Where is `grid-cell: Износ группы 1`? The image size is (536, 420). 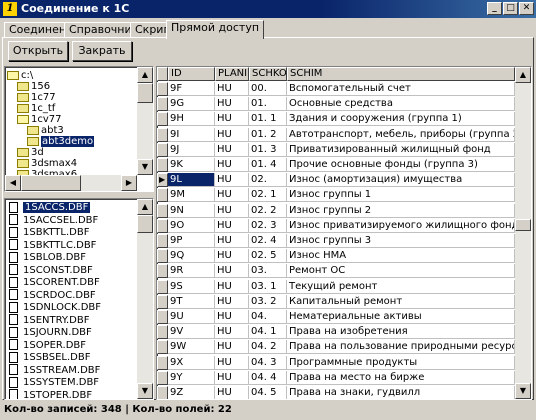 grid-cell: Износ группы 1 is located at coordinates (401, 195).